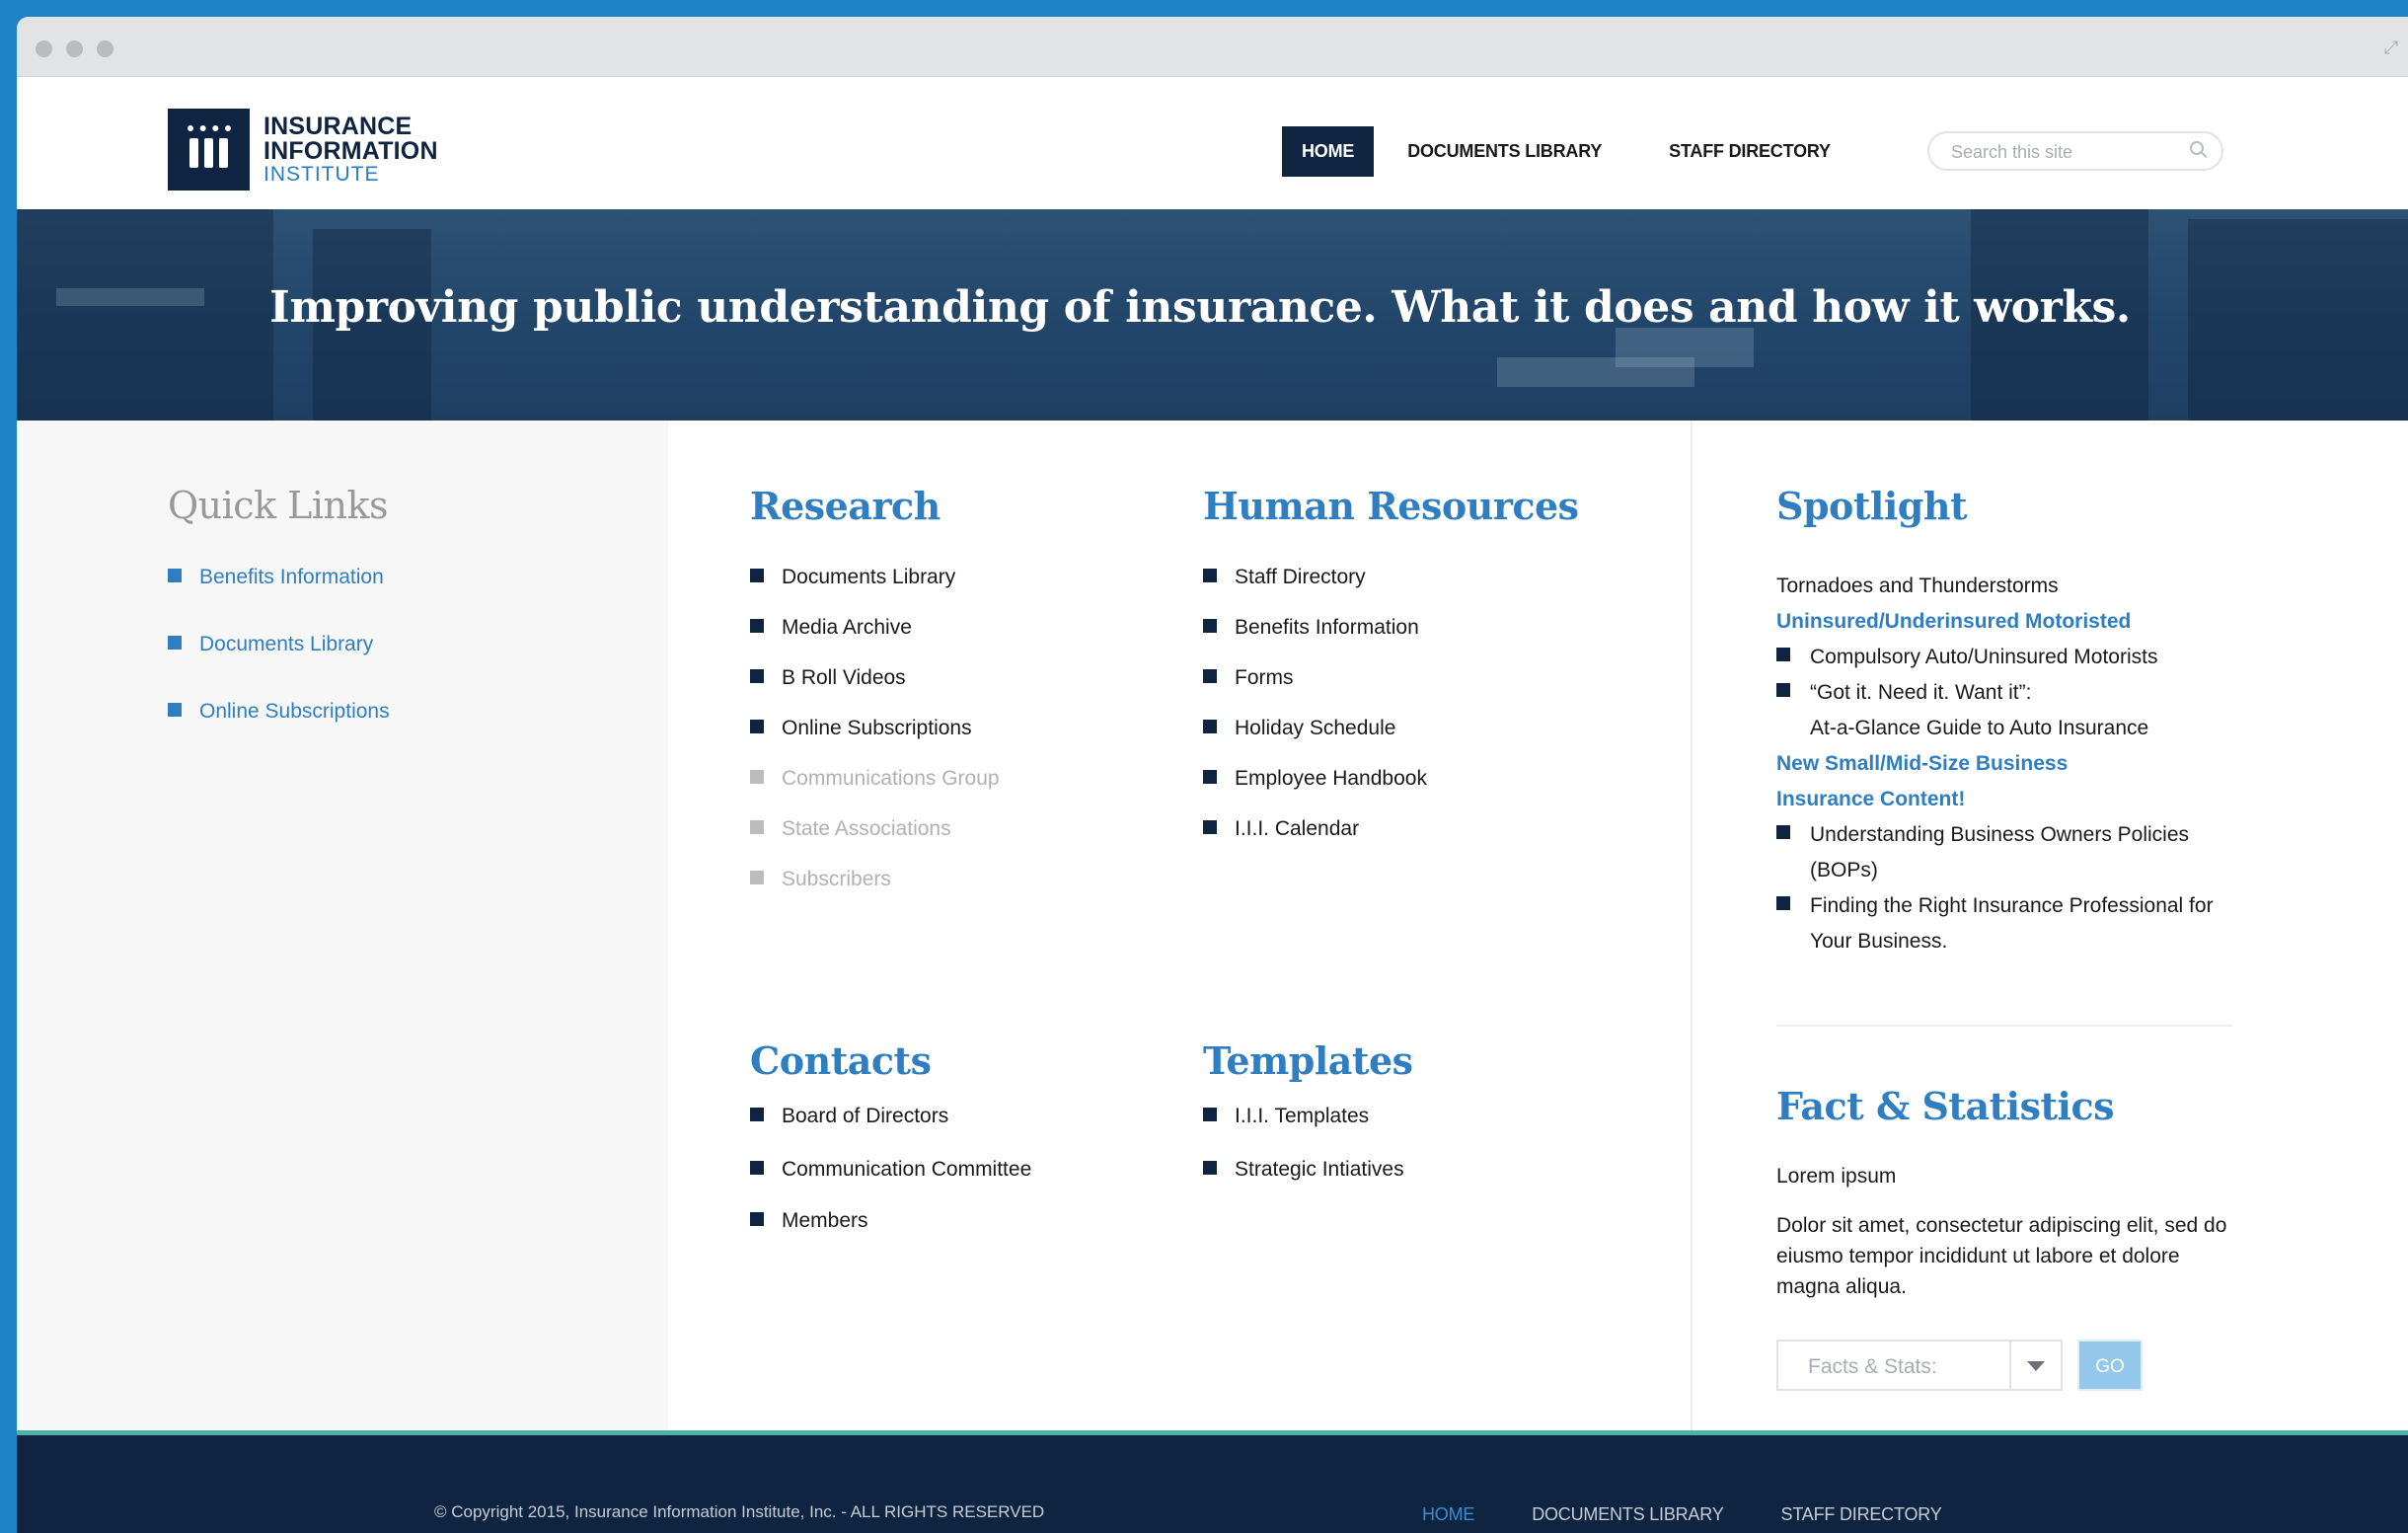 The width and height of the screenshot is (2408, 1533). I want to click on footer-nav-home: HOME, so click(1448, 1514).